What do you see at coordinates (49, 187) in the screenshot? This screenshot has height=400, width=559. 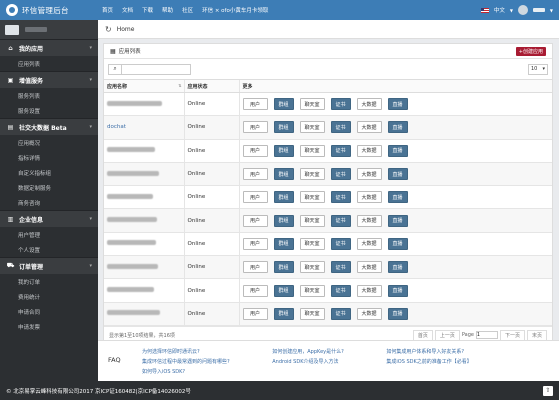 I see `sidebar-item-data-service: 数据定制服务` at bounding box center [49, 187].